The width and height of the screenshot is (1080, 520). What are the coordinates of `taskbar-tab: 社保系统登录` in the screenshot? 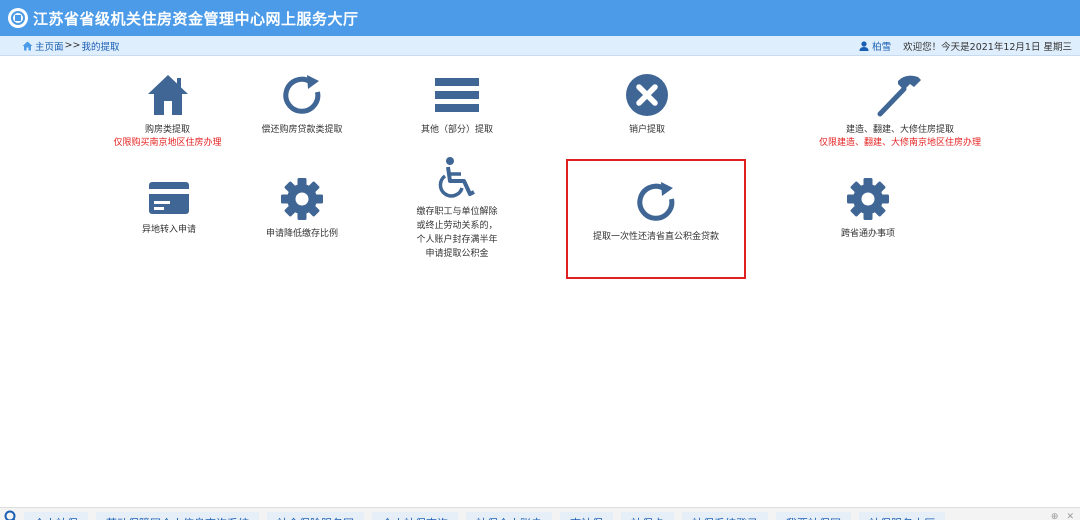 It's located at (725, 516).